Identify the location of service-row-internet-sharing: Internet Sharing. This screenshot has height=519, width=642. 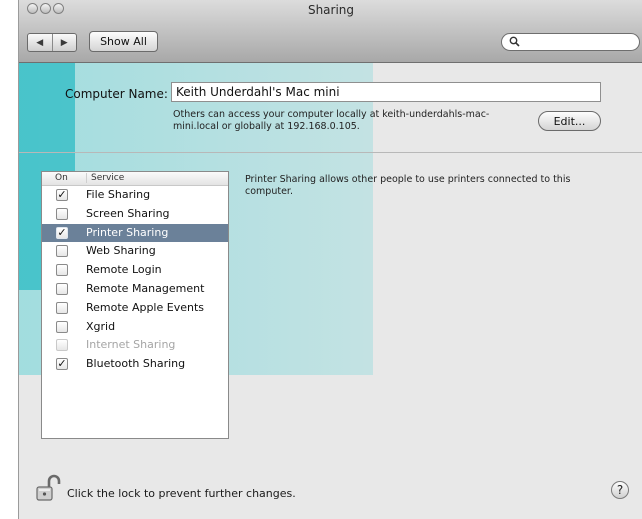
(135, 345).